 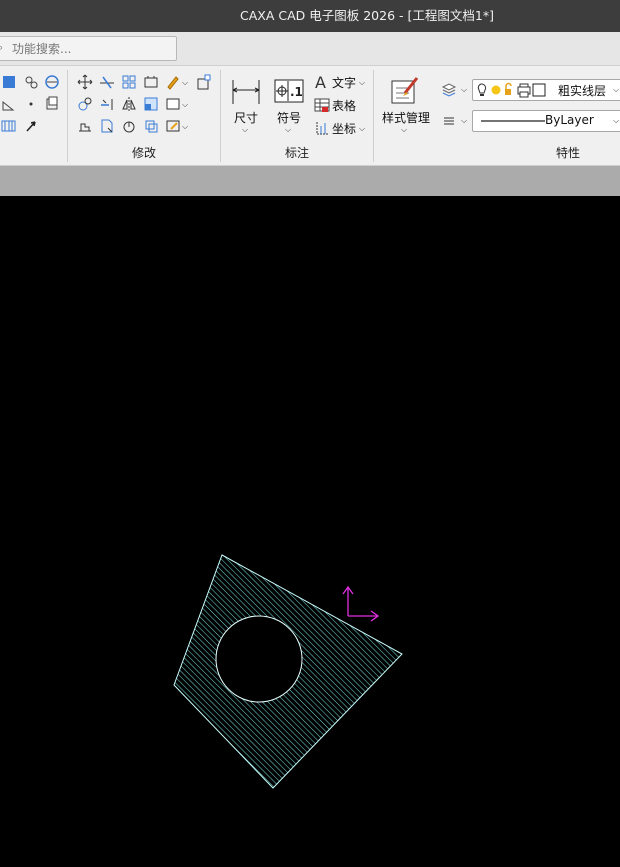 What do you see at coordinates (344, 82) in the screenshot?
I see `text-button: 文字` at bounding box center [344, 82].